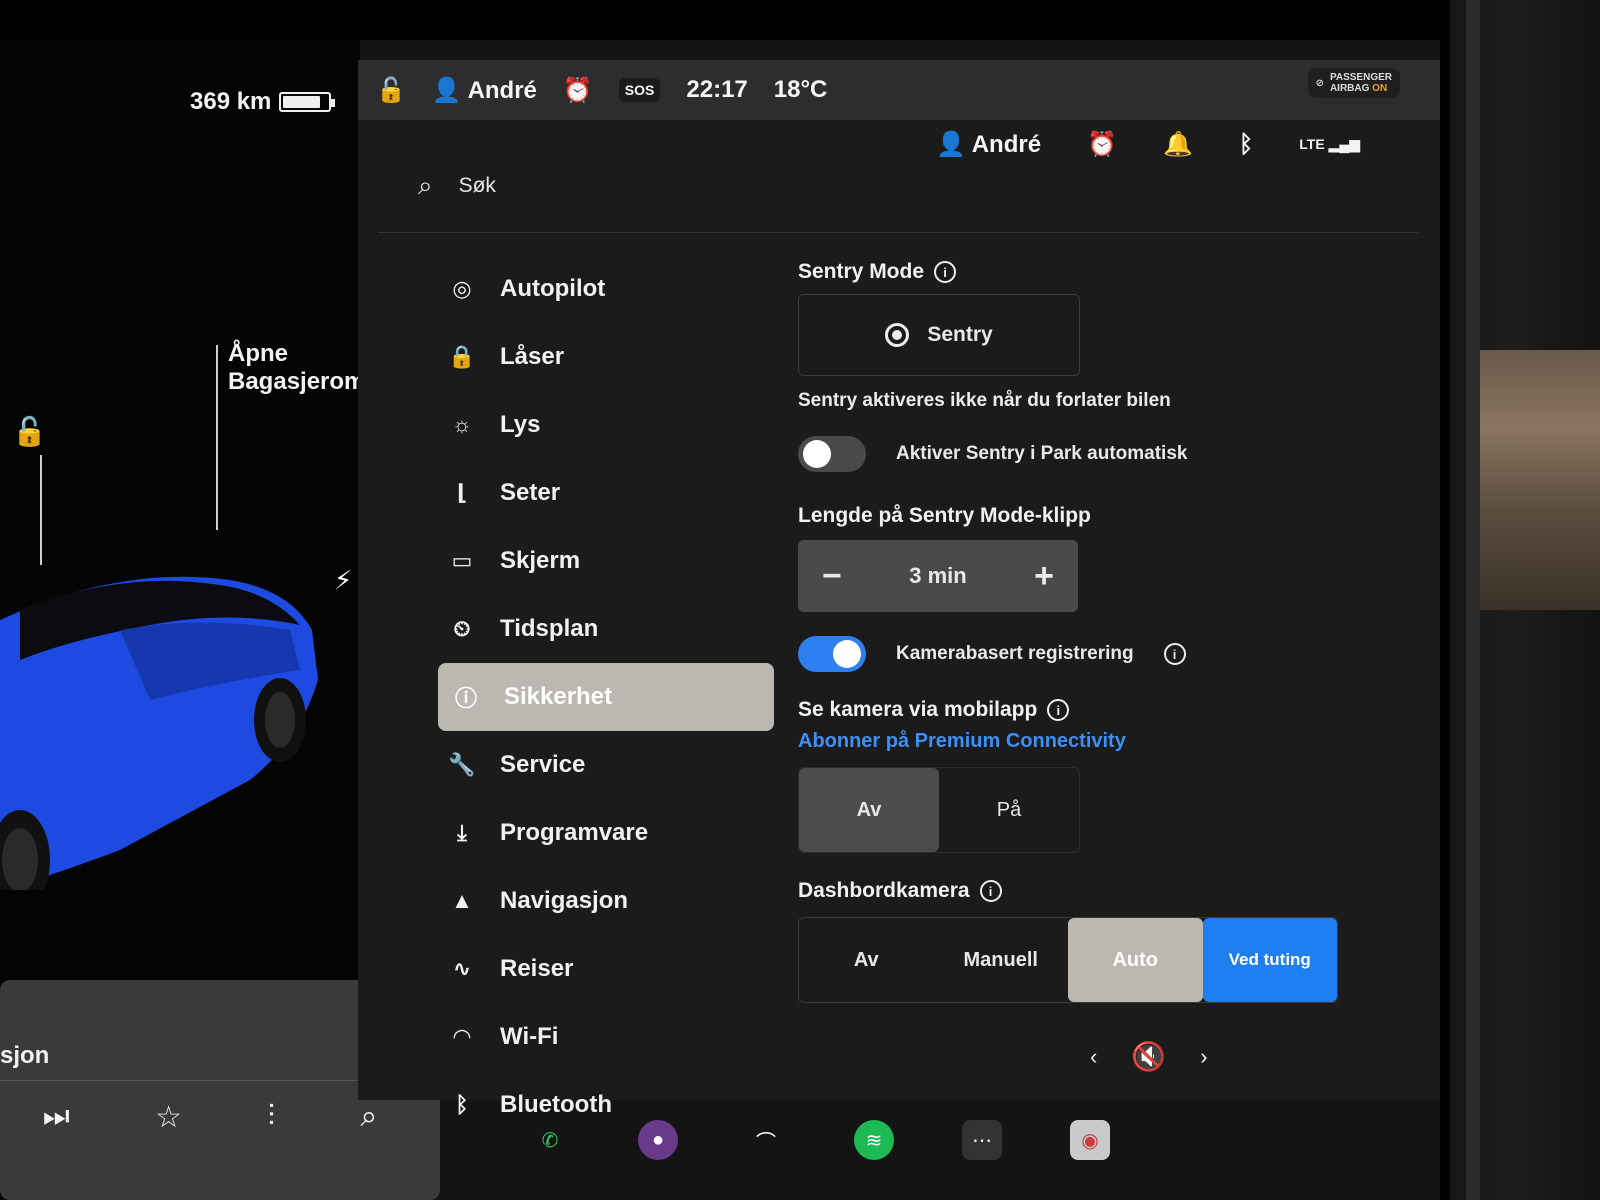 This screenshot has width=1600, height=1200. I want to click on unlock-icon: 🔓, so click(29, 431).